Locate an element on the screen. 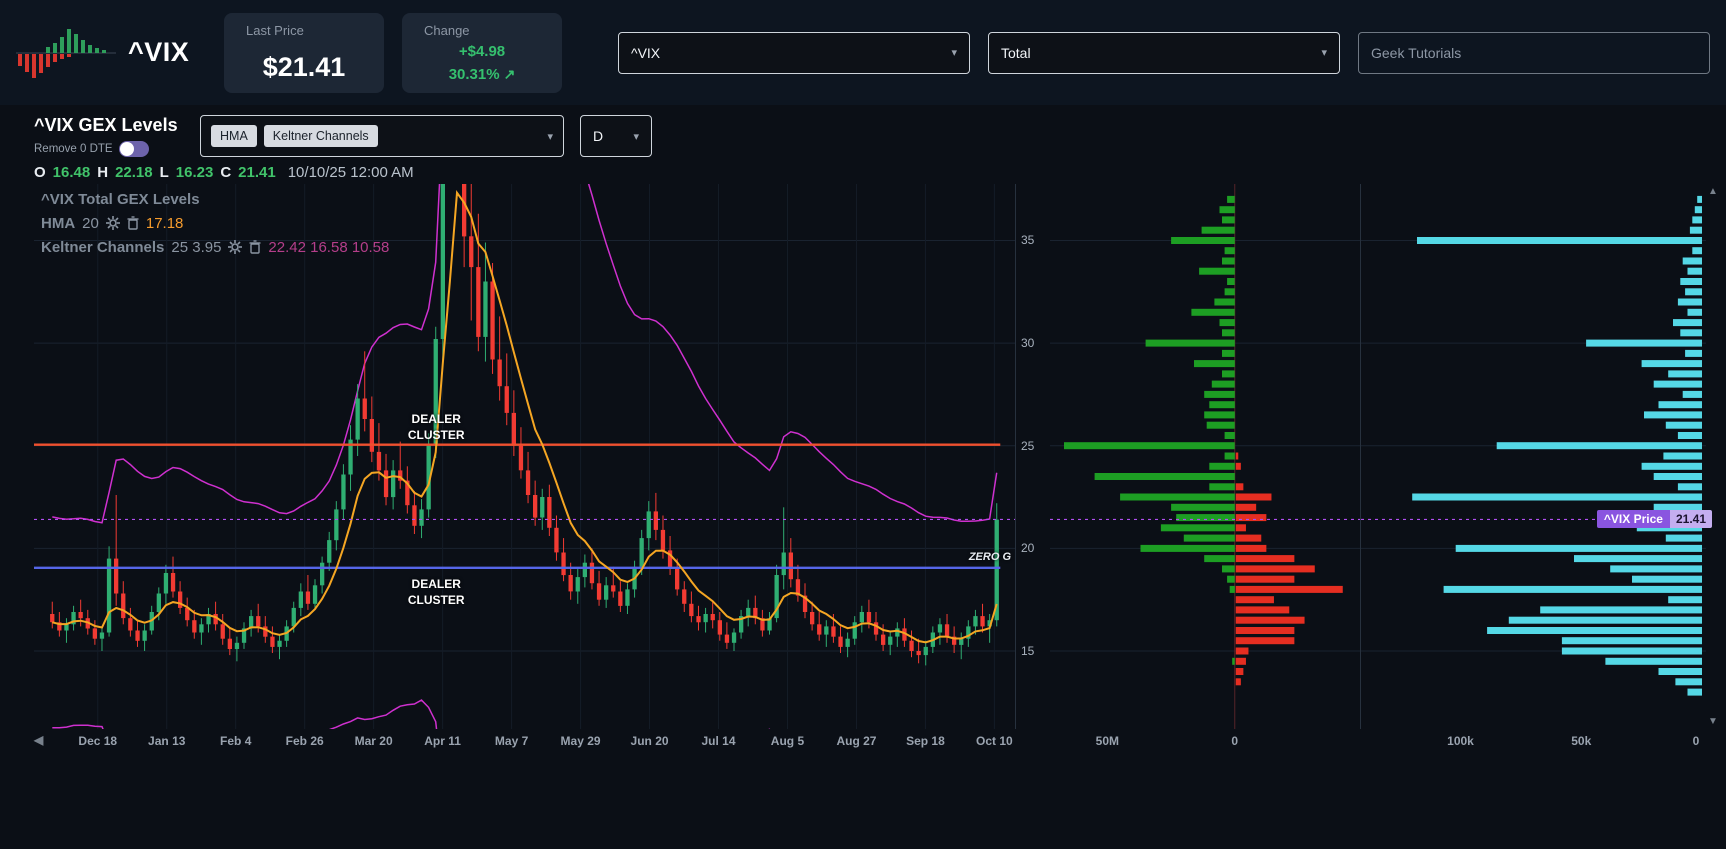 The height and width of the screenshot is (849, 1726). gex-axis-label: 0 is located at coordinates (1235, 741).